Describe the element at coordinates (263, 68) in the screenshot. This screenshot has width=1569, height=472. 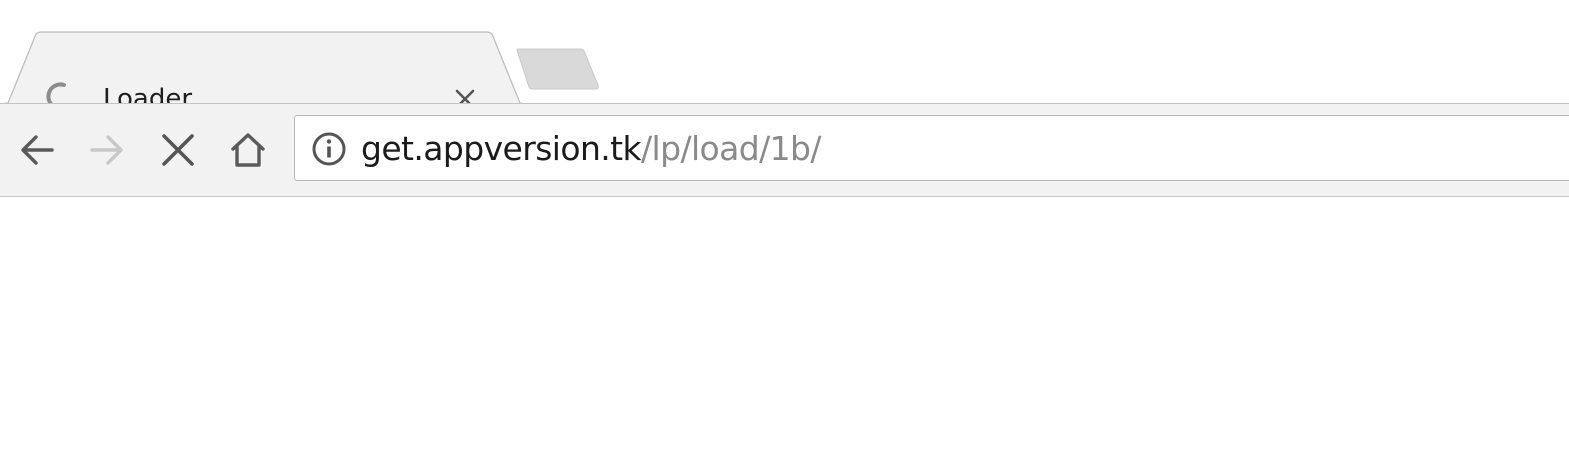
I see `tab-background` at that location.